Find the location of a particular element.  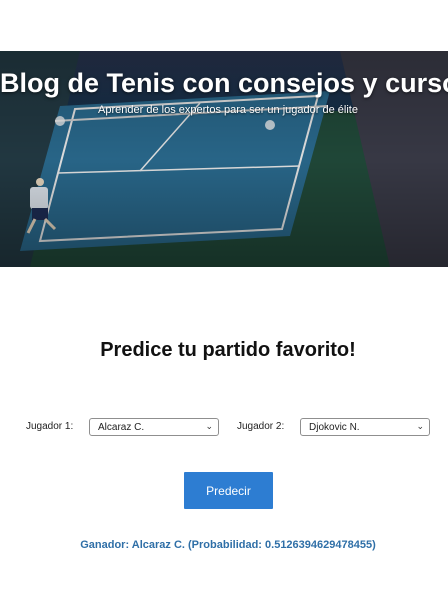

predict-button: Predecir is located at coordinates (228, 490).